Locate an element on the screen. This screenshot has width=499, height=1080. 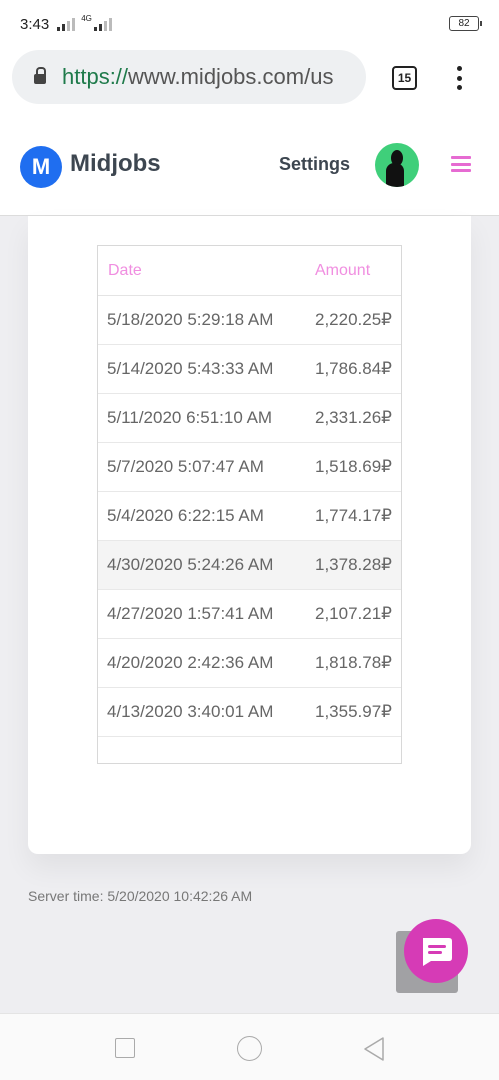
brand-logo-letter: M is located at coordinates (41, 166).